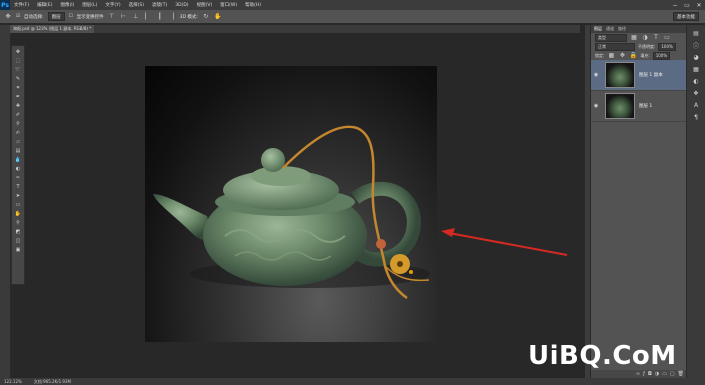  I want to click on fx-icon: ƒ, so click(644, 374).